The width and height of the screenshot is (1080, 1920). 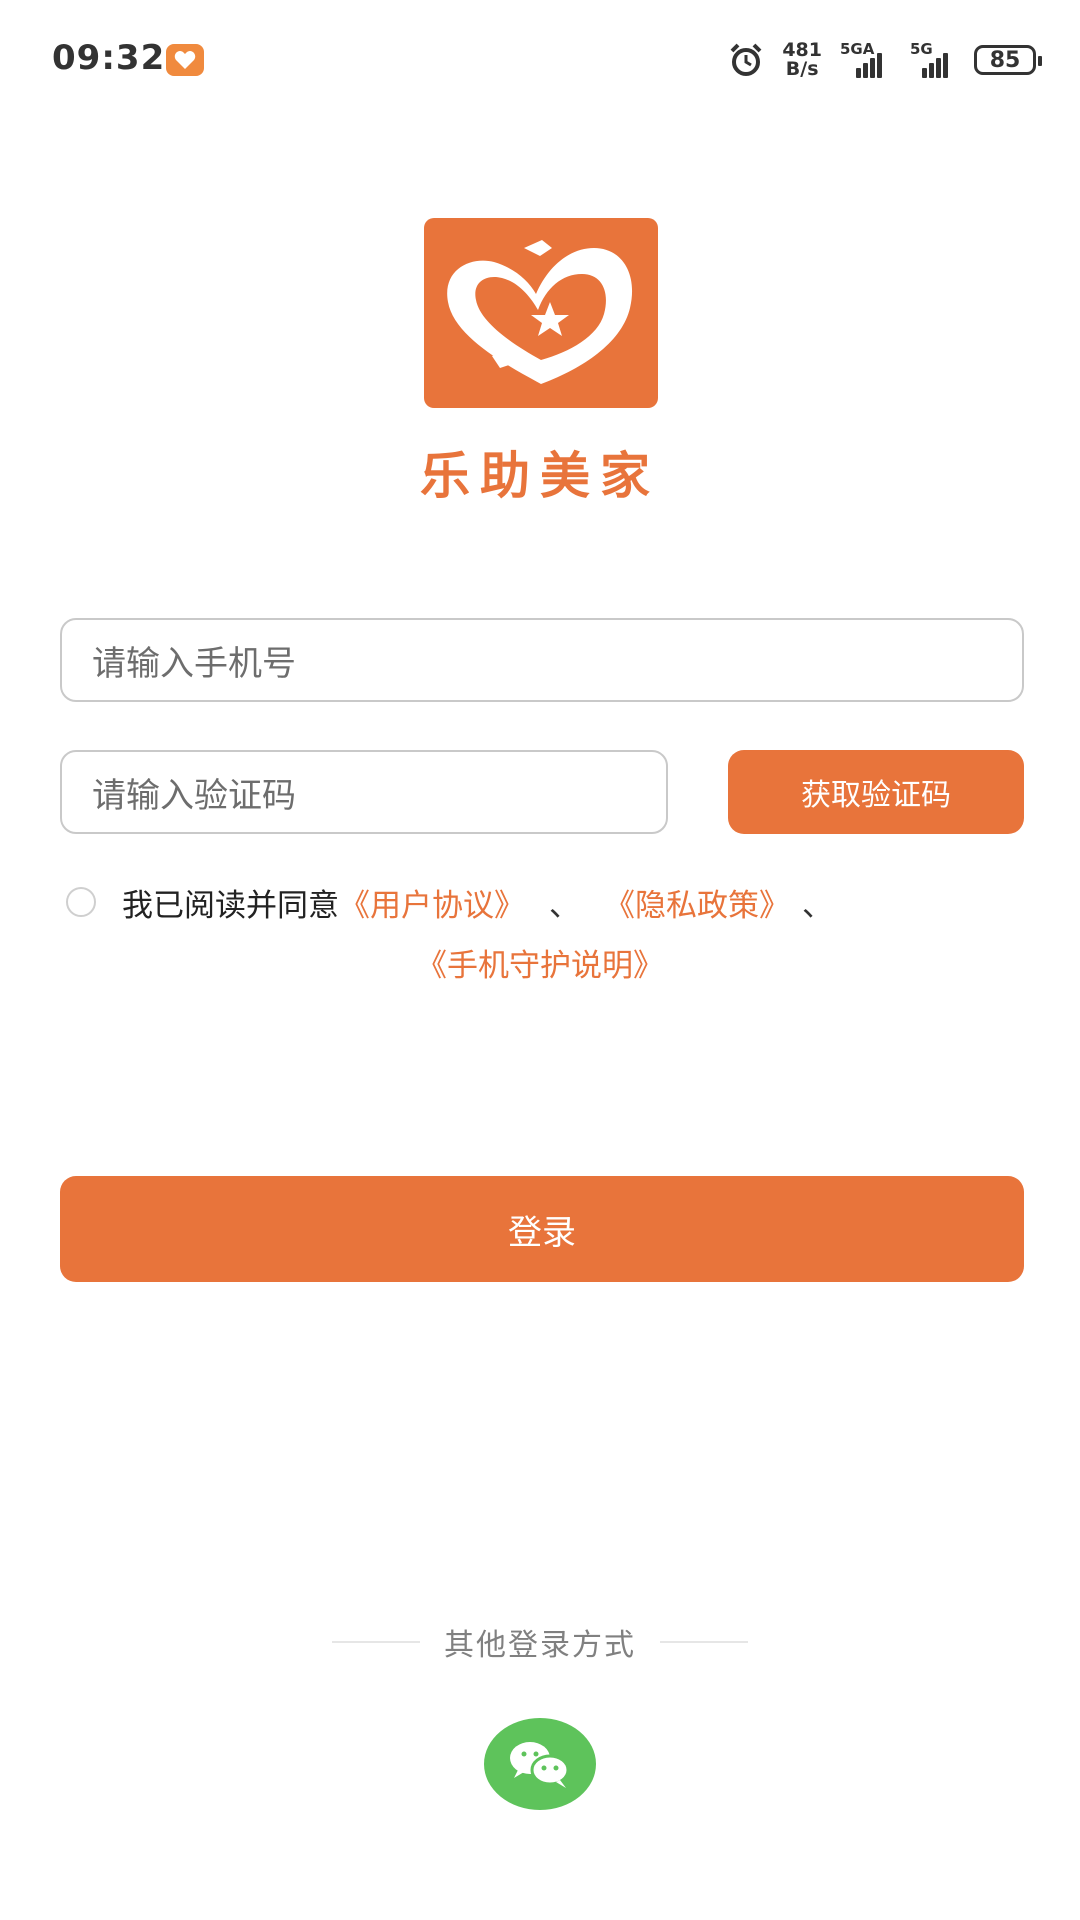 I want to click on other-login-divider: 其他登录方式, so click(x=540, y=1642).